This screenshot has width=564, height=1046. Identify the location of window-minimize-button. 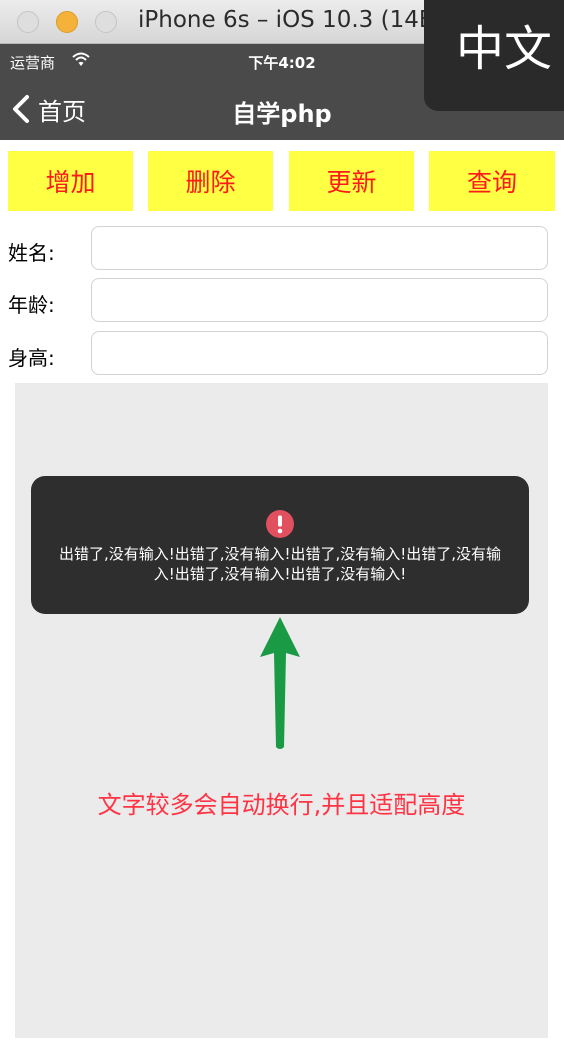
(67, 22).